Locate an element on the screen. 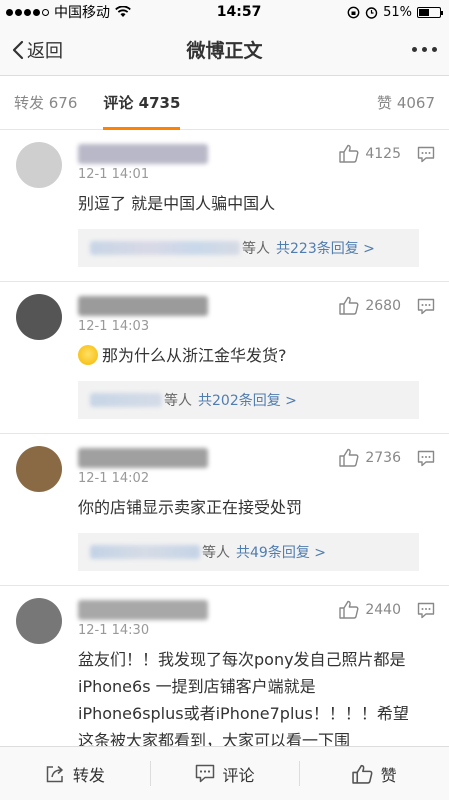 The image size is (449, 800). comment-time: 12-1 14:30 is located at coordinates (114, 630).